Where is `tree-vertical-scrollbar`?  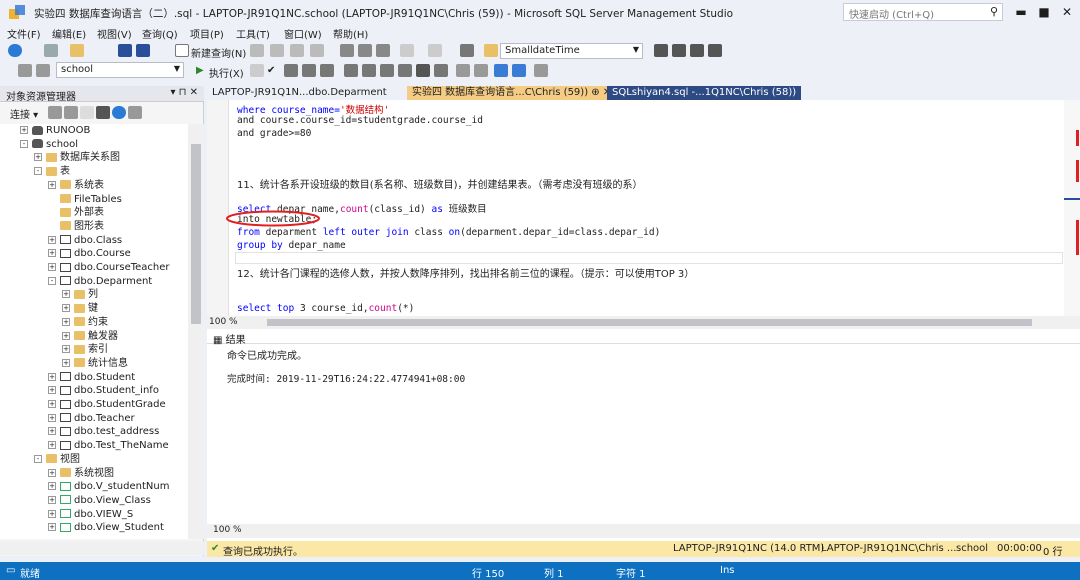 tree-vertical-scrollbar is located at coordinates (196, 331).